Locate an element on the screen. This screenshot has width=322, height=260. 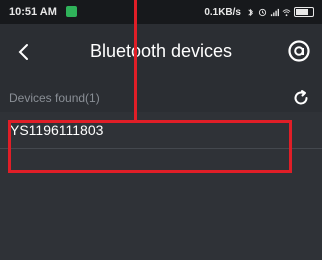
wifi-icon is located at coordinates (286, 12).